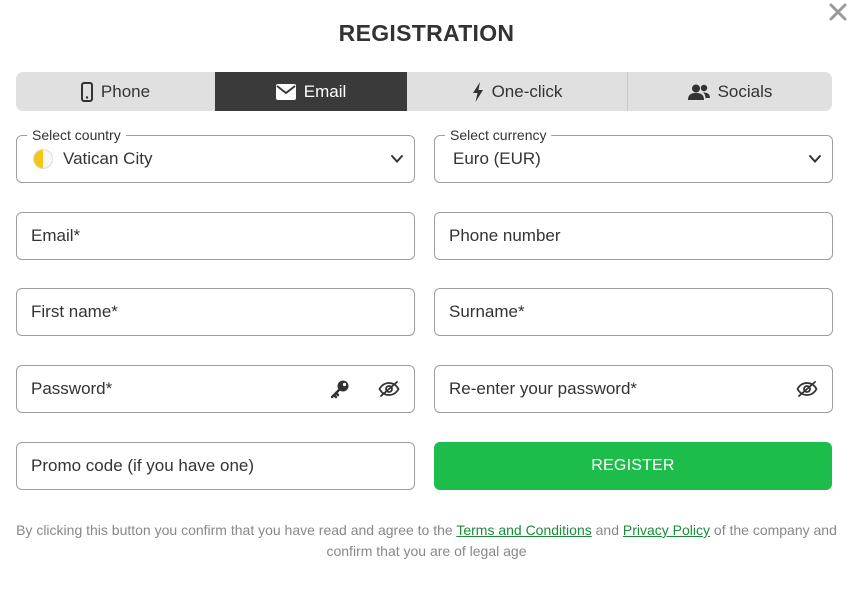 This screenshot has height=595, width=853. What do you see at coordinates (487, 311) in the screenshot?
I see `surname-placeholder: Surname*` at bounding box center [487, 311].